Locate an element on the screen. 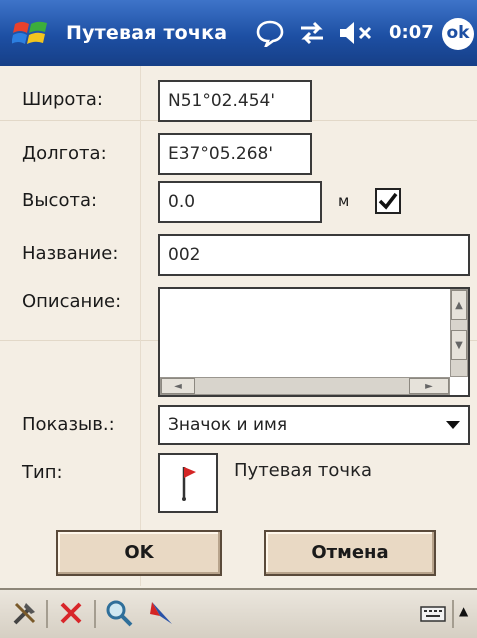 The width and height of the screenshot is (477, 638). latitude-field: N51°02.454' is located at coordinates (235, 101).